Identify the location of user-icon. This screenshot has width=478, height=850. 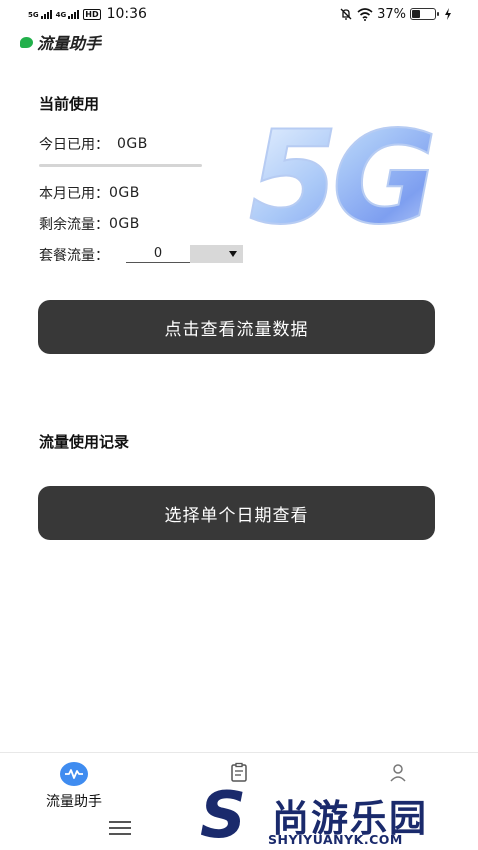
(398, 772).